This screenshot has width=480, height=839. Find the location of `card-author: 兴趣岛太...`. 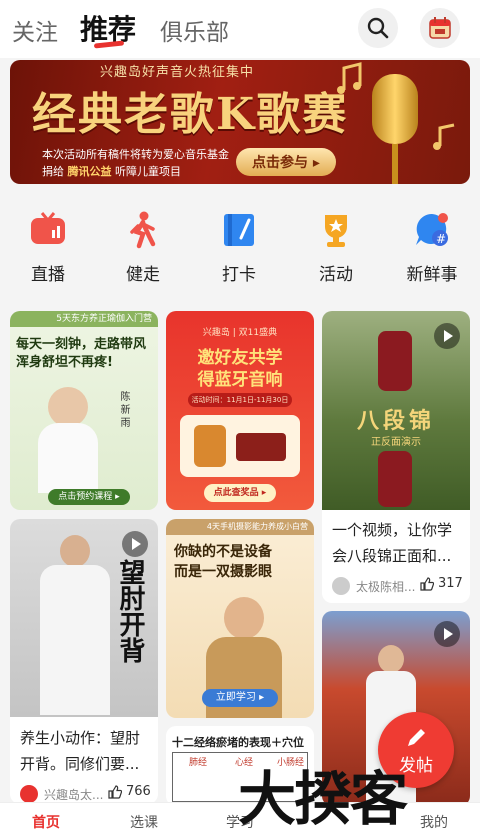

card-author: 兴趣岛太... is located at coordinates (61, 794).